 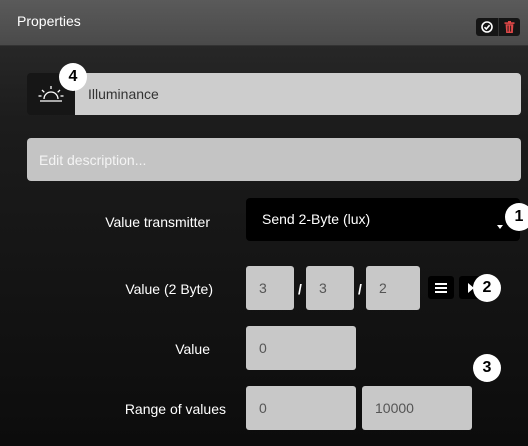 What do you see at coordinates (417, 408) in the screenshot?
I see `range-max-input: 10000` at bounding box center [417, 408].